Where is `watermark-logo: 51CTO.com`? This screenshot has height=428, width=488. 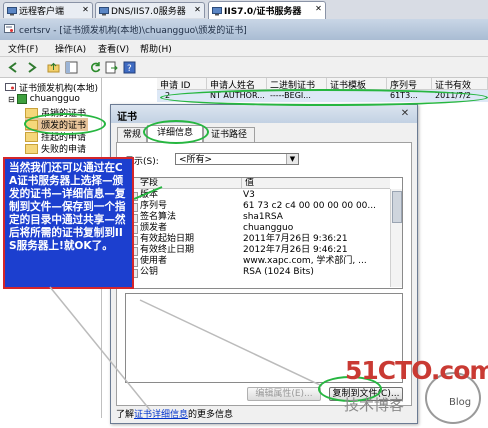
watermark-logo: 51CTO.com is located at coordinates (416, 370).